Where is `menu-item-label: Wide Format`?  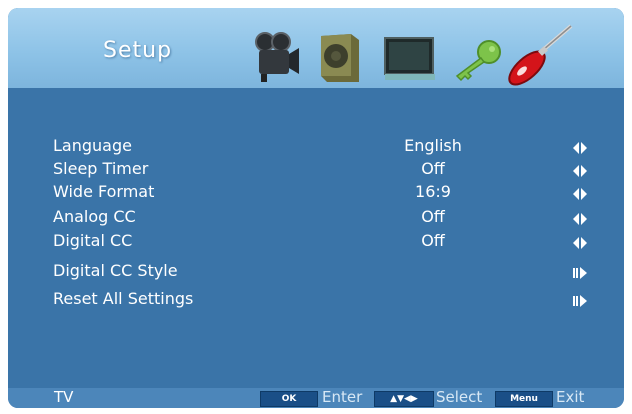 menu-item-label: Wide Format is located at coordinates (104, 191).